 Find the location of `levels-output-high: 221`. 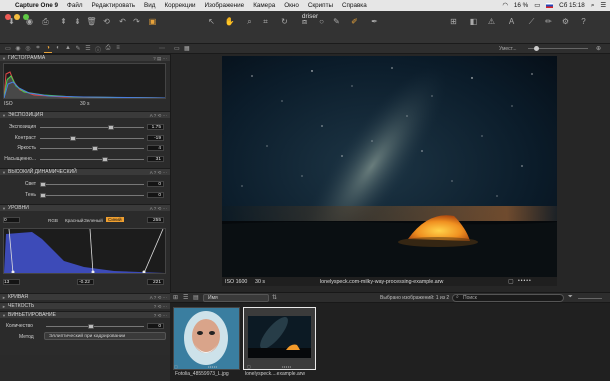

levels-output-high: 221 is located at coordinates (155, 282).